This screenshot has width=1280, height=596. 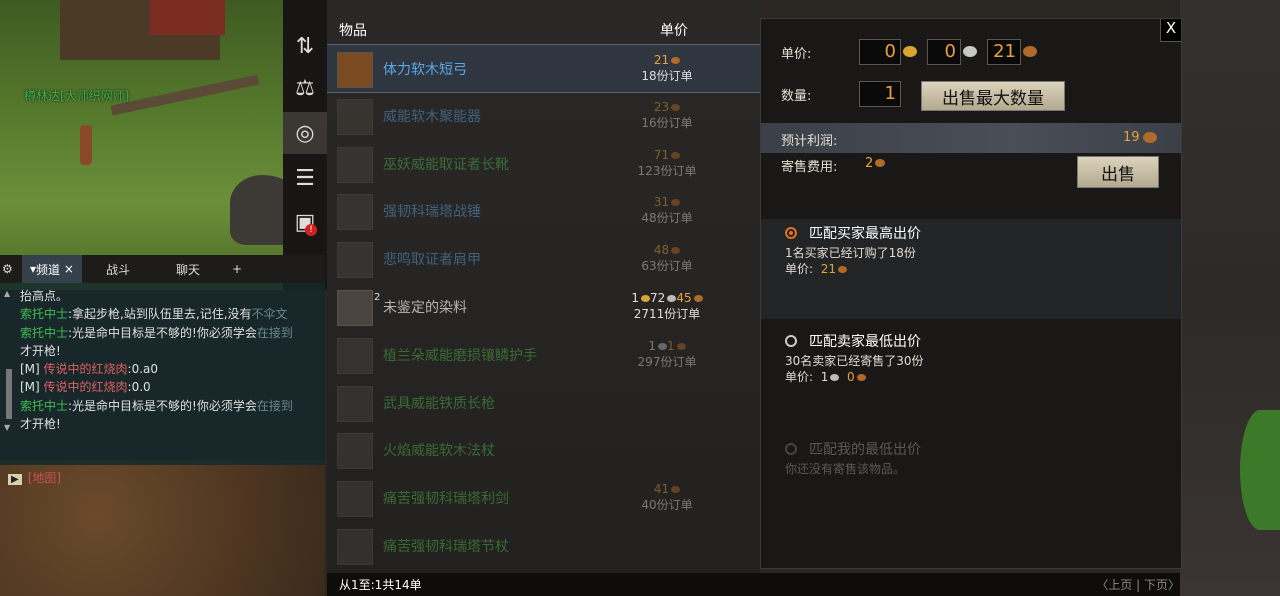 I want to click on building-roof, so click(x=187, y=17).